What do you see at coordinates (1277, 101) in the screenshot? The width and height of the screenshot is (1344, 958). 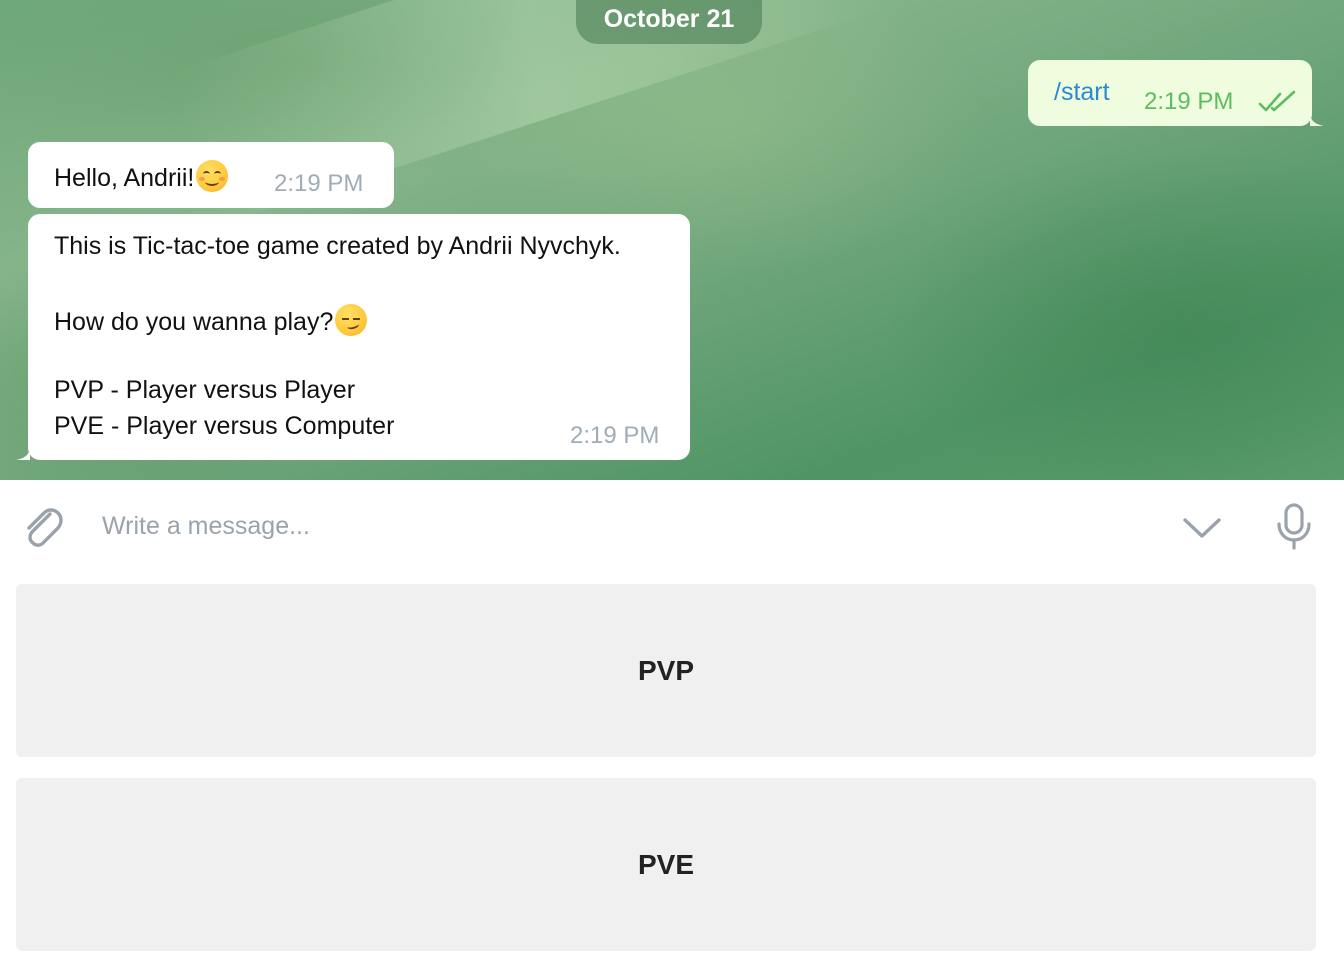 I see `double-check-icon` at bounding box center [1277, 101].